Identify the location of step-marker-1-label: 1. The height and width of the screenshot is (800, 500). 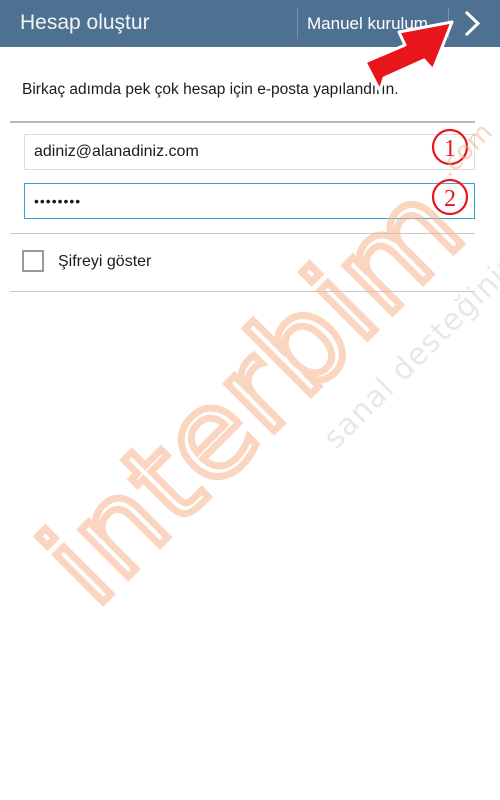
(450, 149).